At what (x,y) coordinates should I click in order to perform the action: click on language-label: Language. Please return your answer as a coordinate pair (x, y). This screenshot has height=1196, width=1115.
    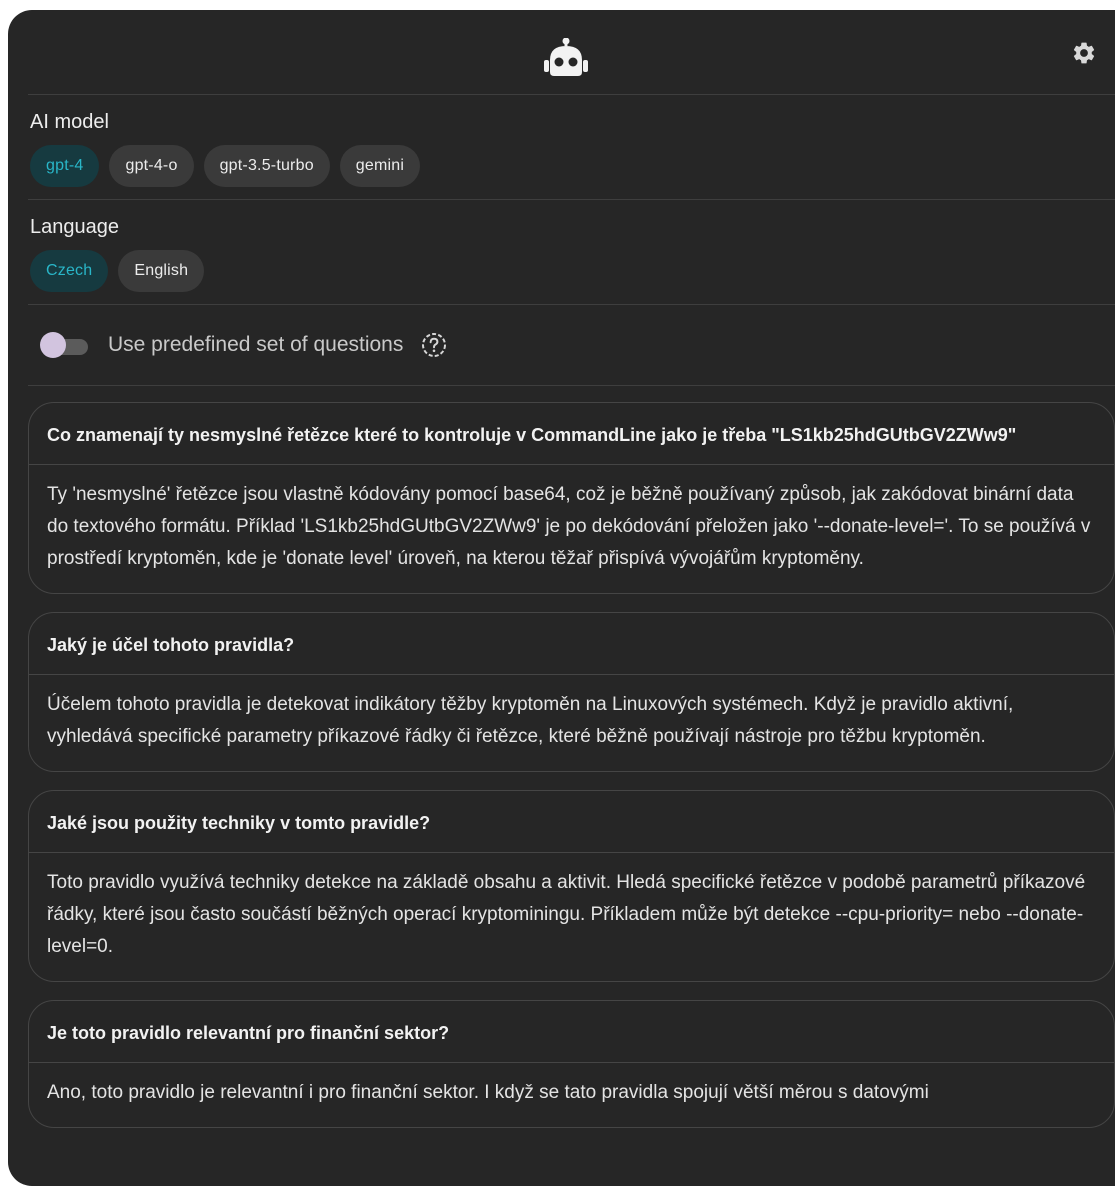
    Looking at the image, I should click on (74, 227).